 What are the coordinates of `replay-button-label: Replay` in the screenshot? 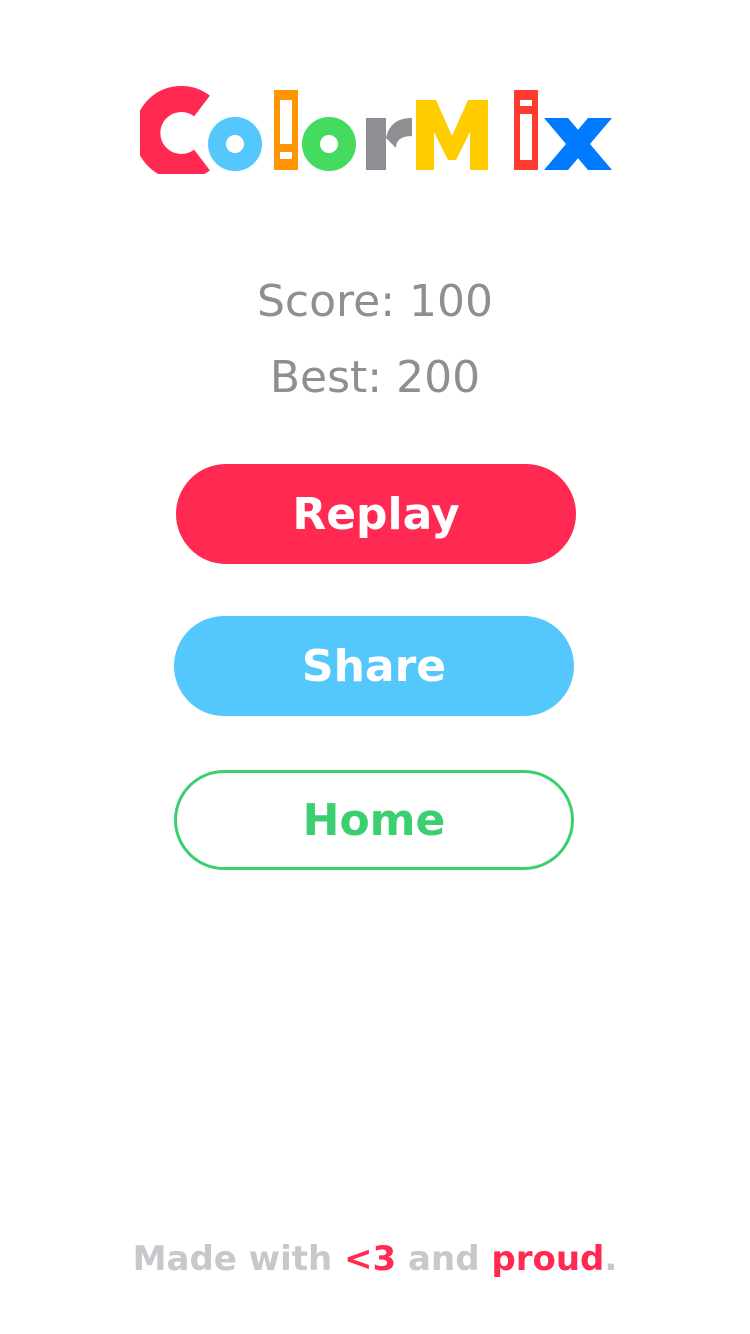 It's located at (376, 514).